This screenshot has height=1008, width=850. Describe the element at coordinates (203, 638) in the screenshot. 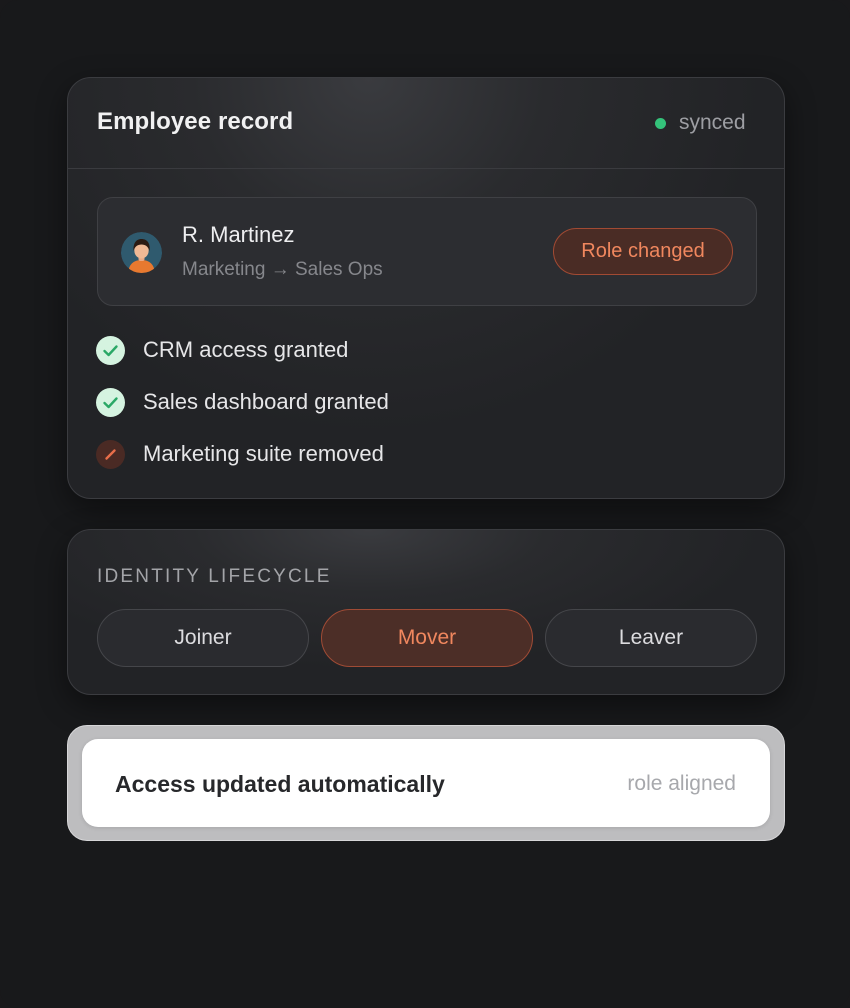

I see `stage-joiner-button: Joiner` at that location.